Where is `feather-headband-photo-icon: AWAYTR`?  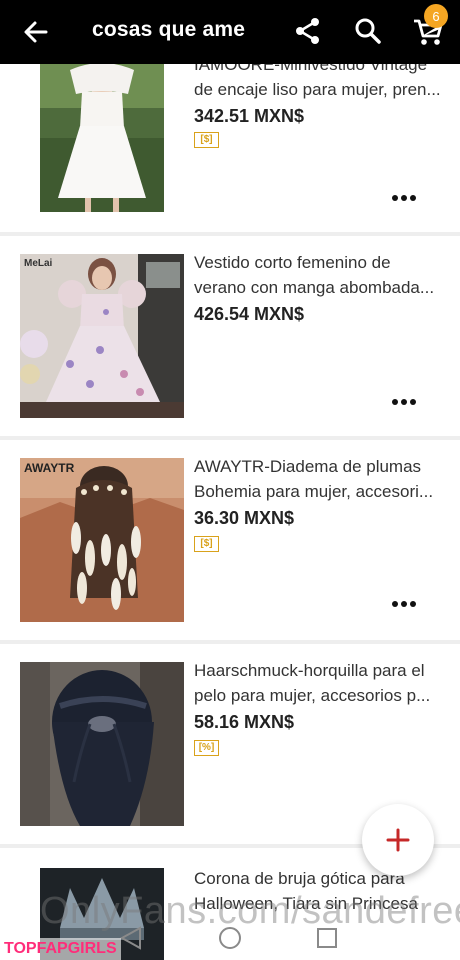
feather-headband-photo-icon: AWAYTR is located at coordinates (102, 540).